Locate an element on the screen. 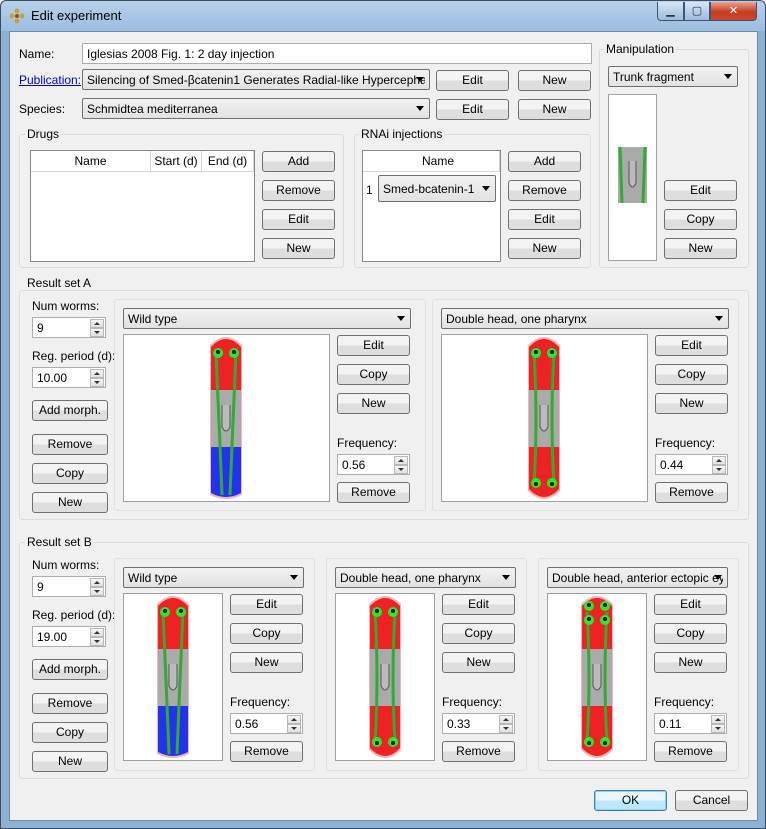  a-morph-1-new-button: New is located at coordinates (373, 403).